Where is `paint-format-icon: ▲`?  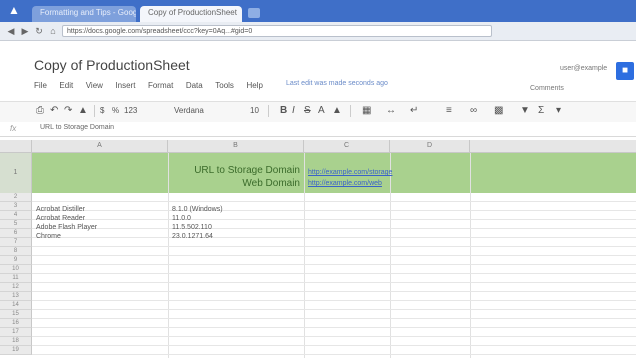 paint-format-icon: ▲ is located at coordinates (83, 111).